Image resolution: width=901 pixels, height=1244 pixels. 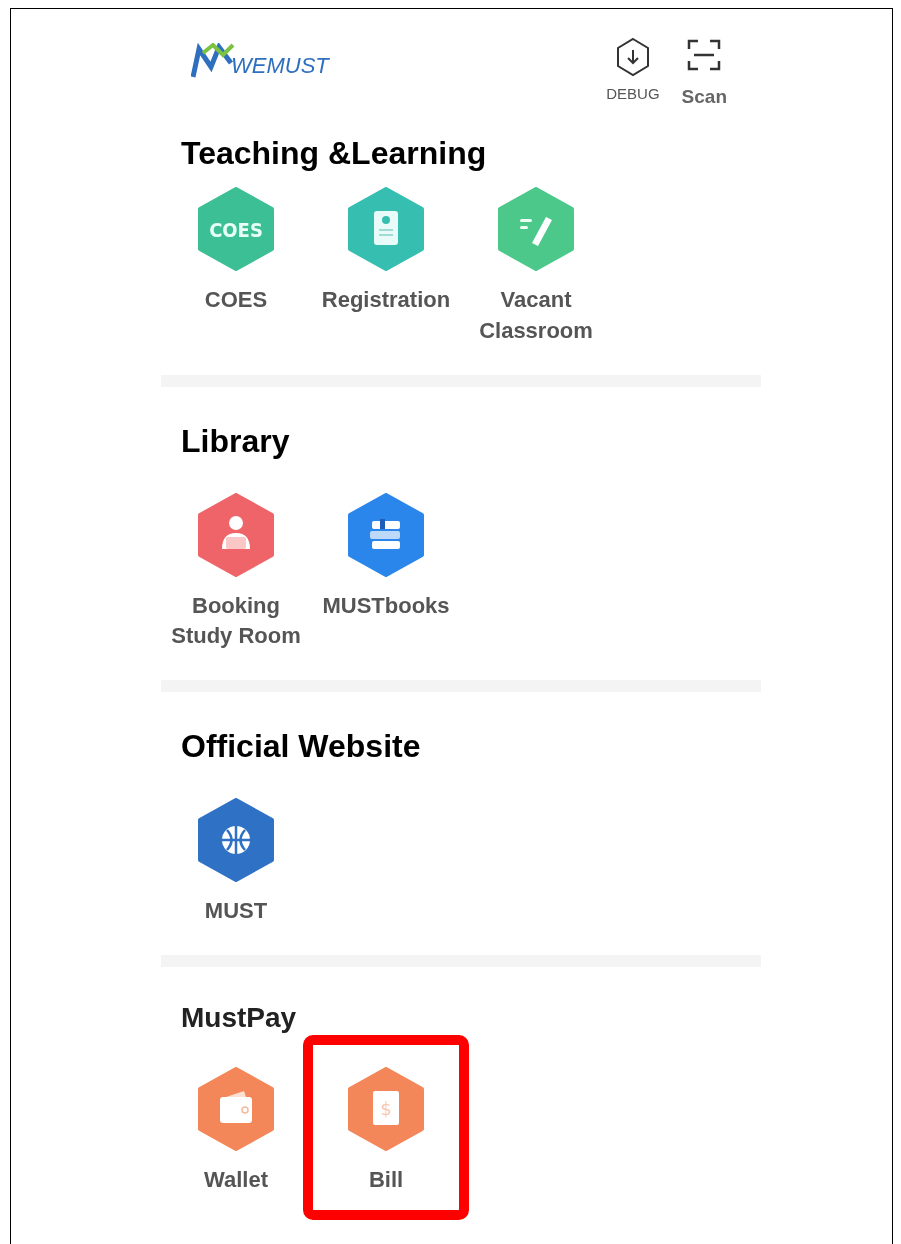 I want to click on app-icon: $, so click(x=386, y=1109).